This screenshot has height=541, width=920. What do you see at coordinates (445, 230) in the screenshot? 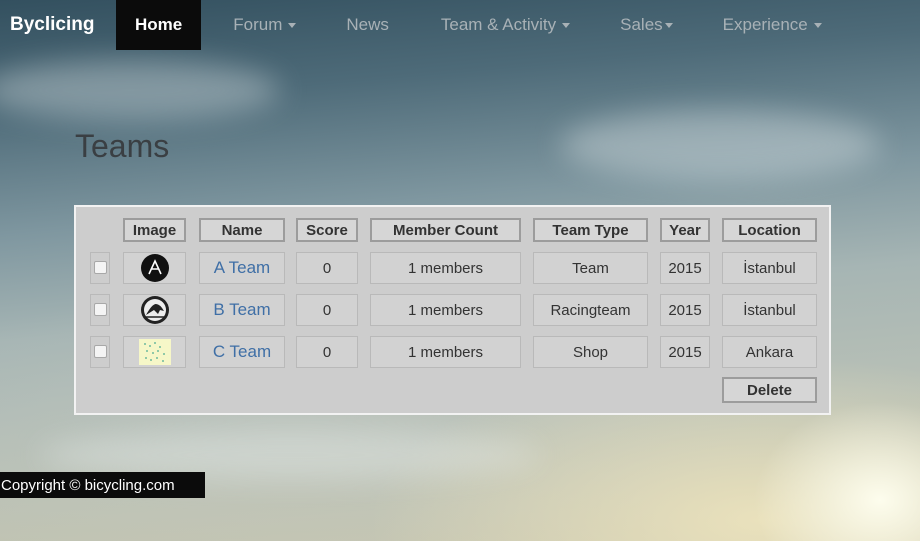
I see `header-member-count: Member Count` at bounding box center [445, 230].